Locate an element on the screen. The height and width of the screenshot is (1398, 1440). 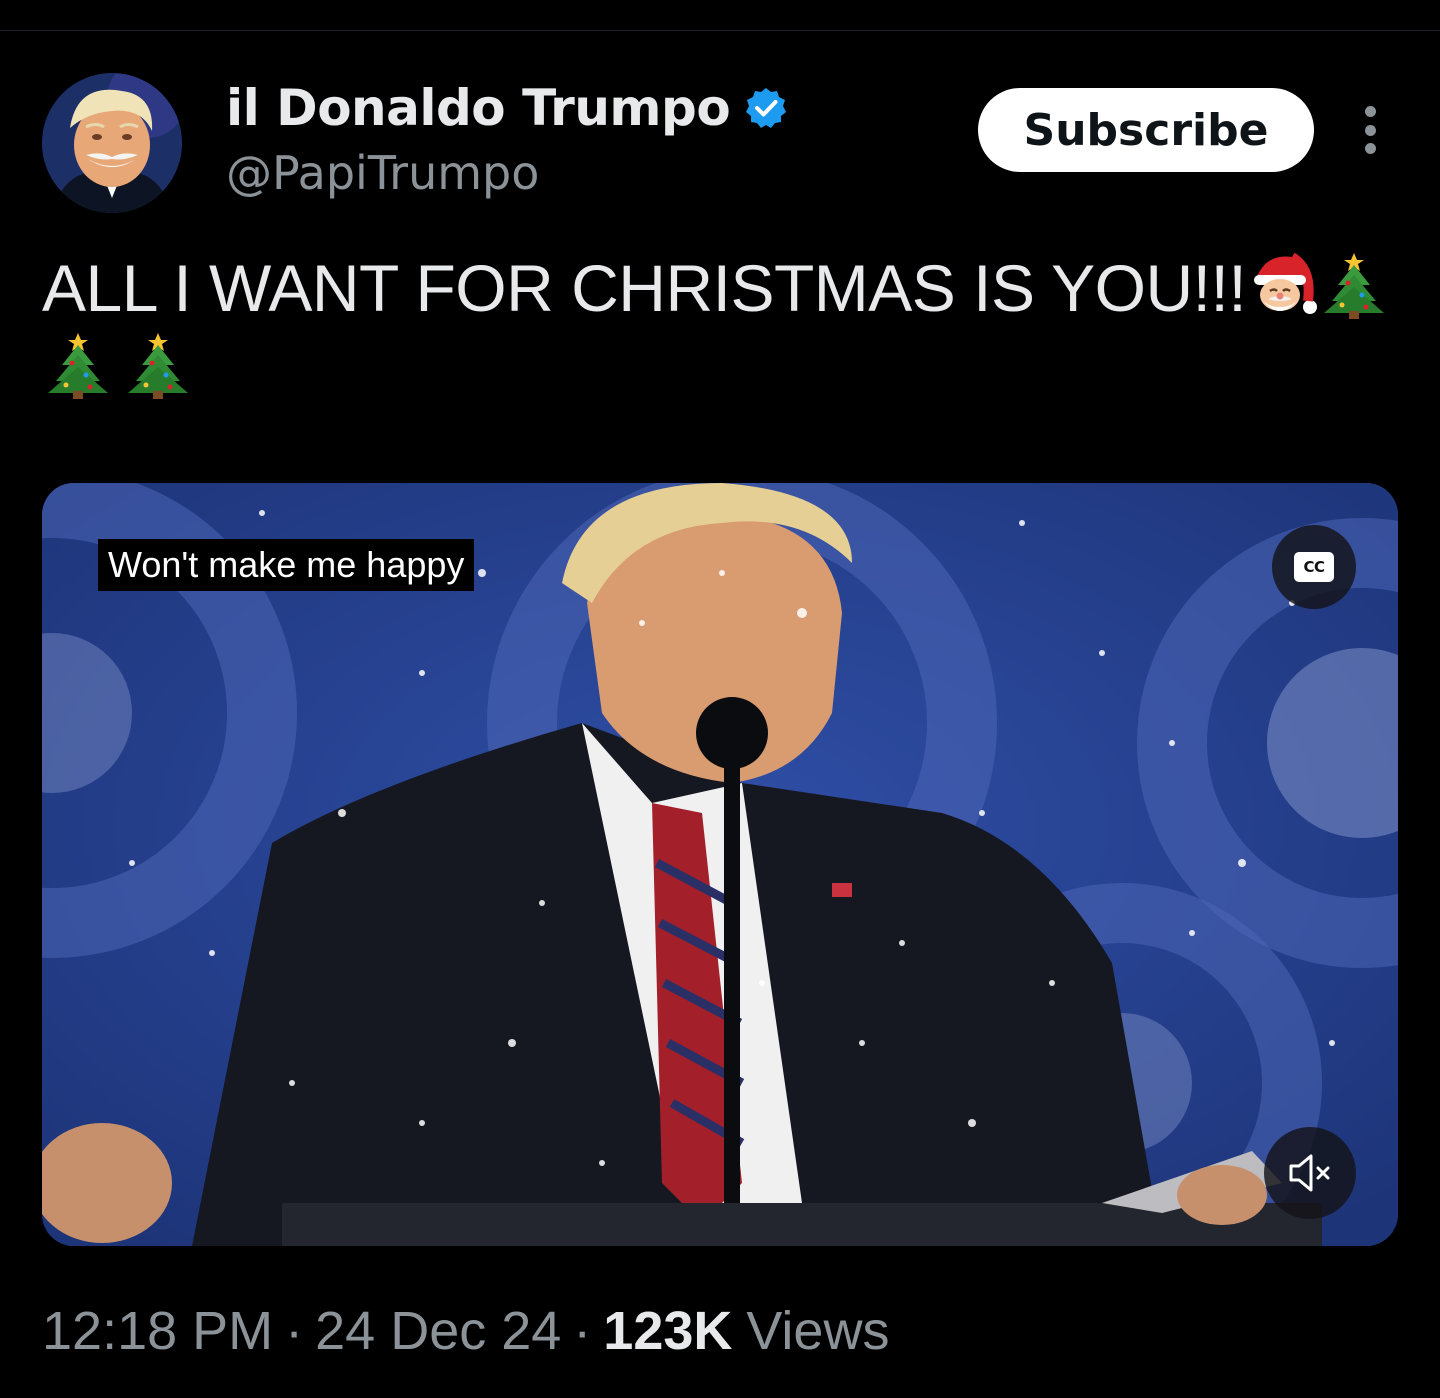
video-caption: Won't make me happy is located at coordinates (286, 565).